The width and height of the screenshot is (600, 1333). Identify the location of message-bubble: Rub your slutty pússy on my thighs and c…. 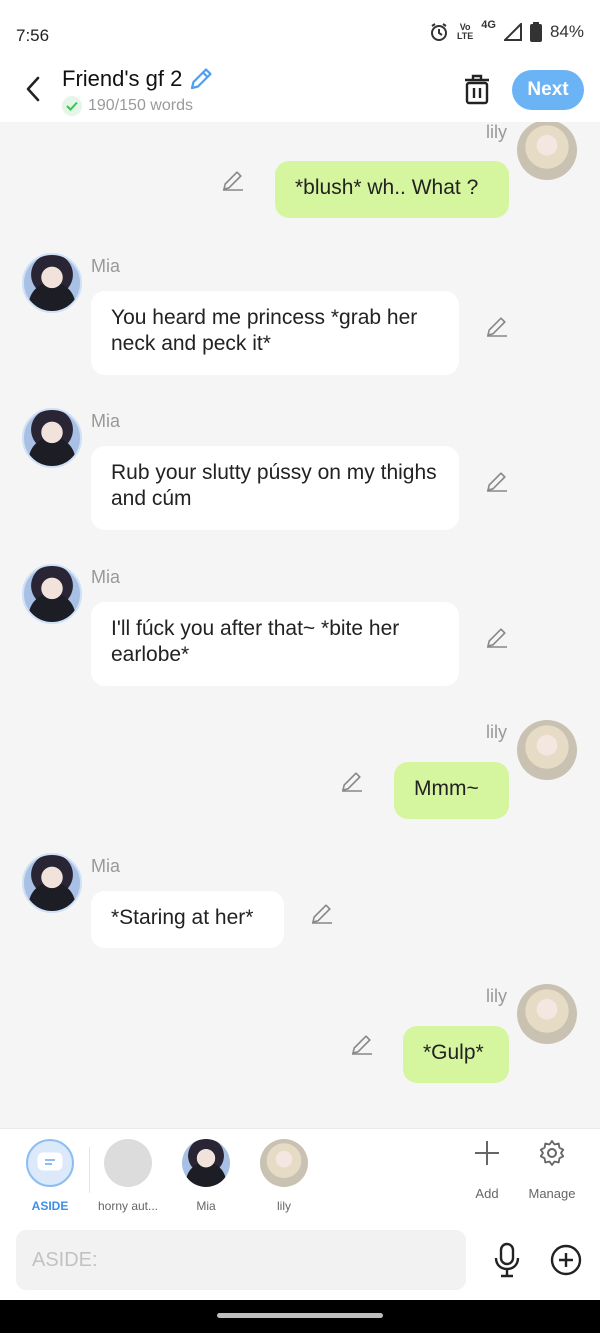
(275, 488).